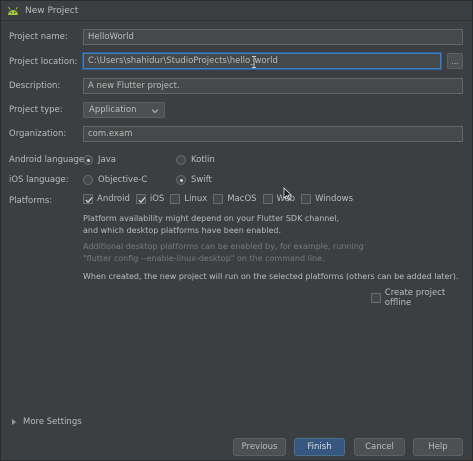 This screenshot has width=473, height=461. I want to click on platform-windows-label: Windows, so click(334, 199).